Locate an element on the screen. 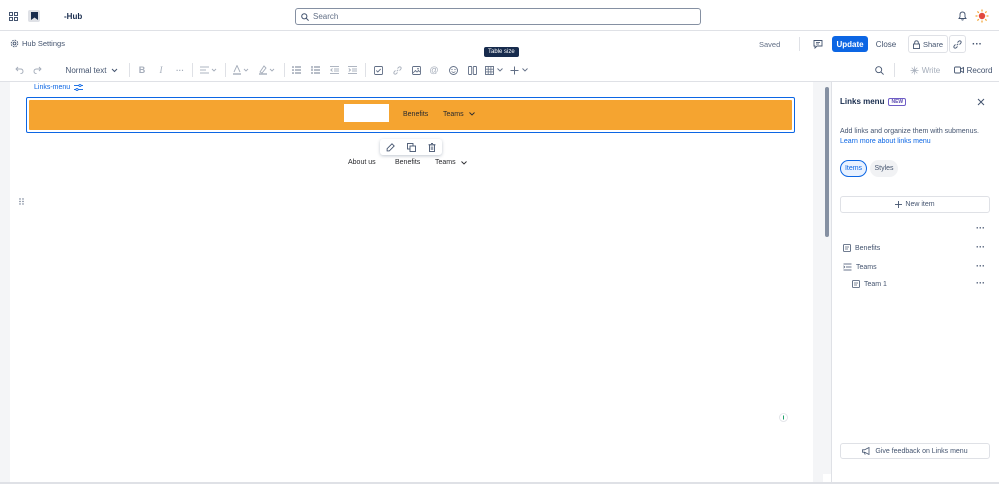 This screenshot has height=484, width=999. record-label: Record is located at coordinates (979, 70).